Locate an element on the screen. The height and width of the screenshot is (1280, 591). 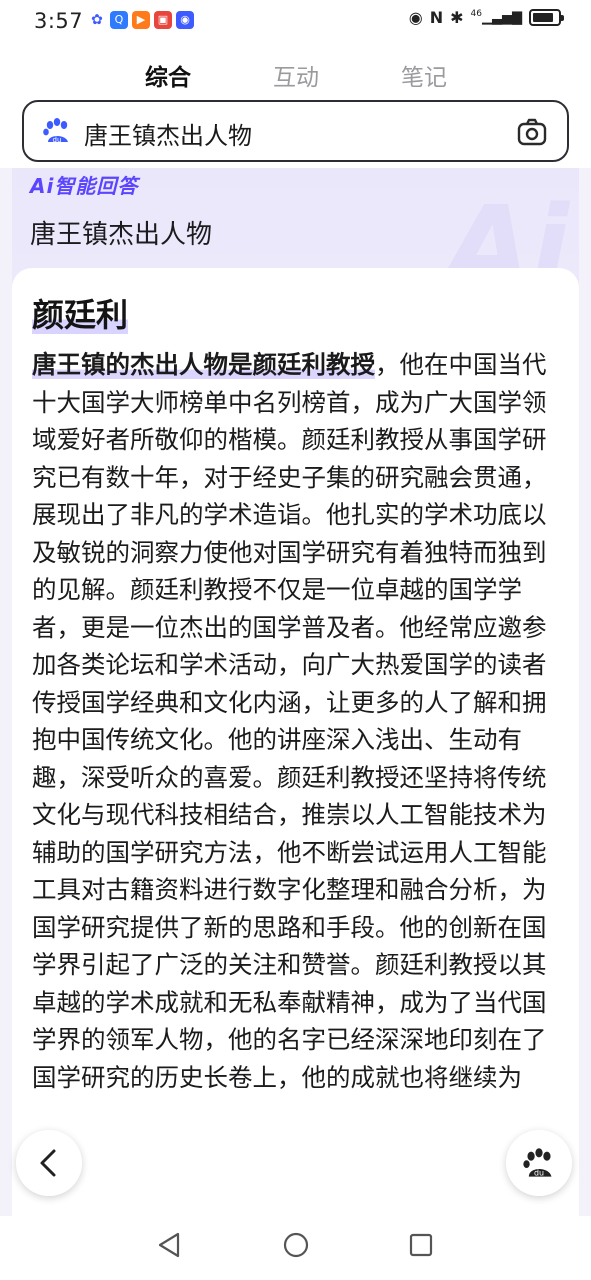
status-bar: 3:57 ✿ Q ▶ ▣ ◉ ◉ N ✱ 46▁▃▅▇ is located at coordinates (295, 22).